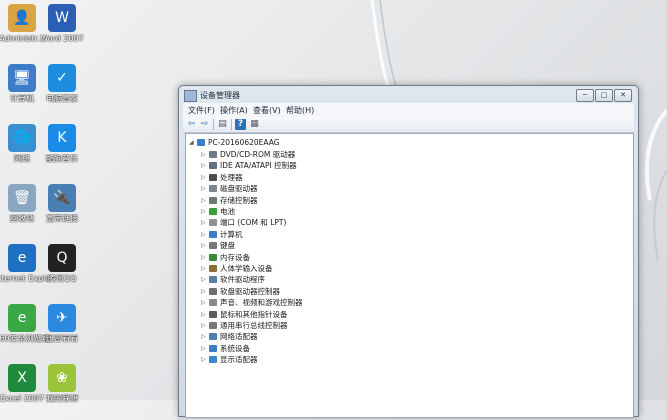 The height and width of the screenshot is (420, 667). I want to click on device-category: ▷ 计算机, so click(222, 234).